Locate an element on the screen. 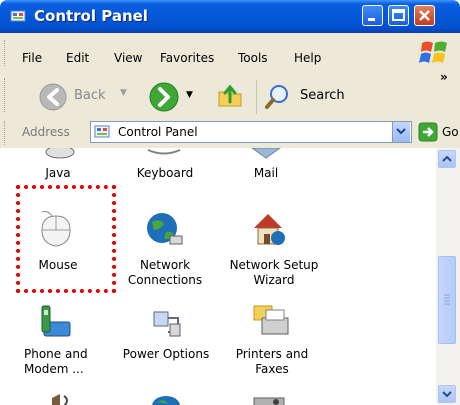  minimize-icon is located at coordinates (371, 19).